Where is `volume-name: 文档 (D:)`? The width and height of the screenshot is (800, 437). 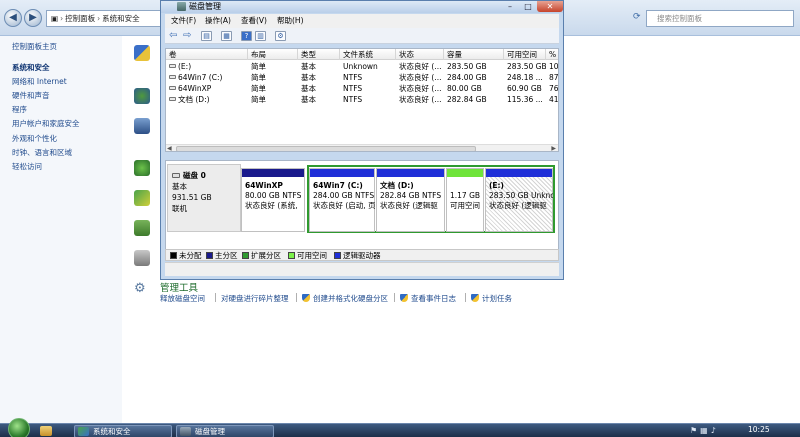 volume-name: 文档 (D:) is located at coordinates (194, 99).